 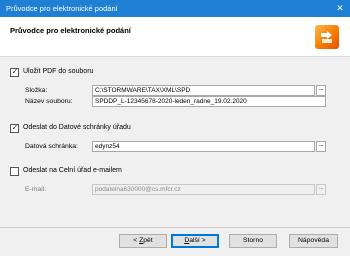 I want to click on send-databox-checkbox: ✓, so click(x=14, y=128).